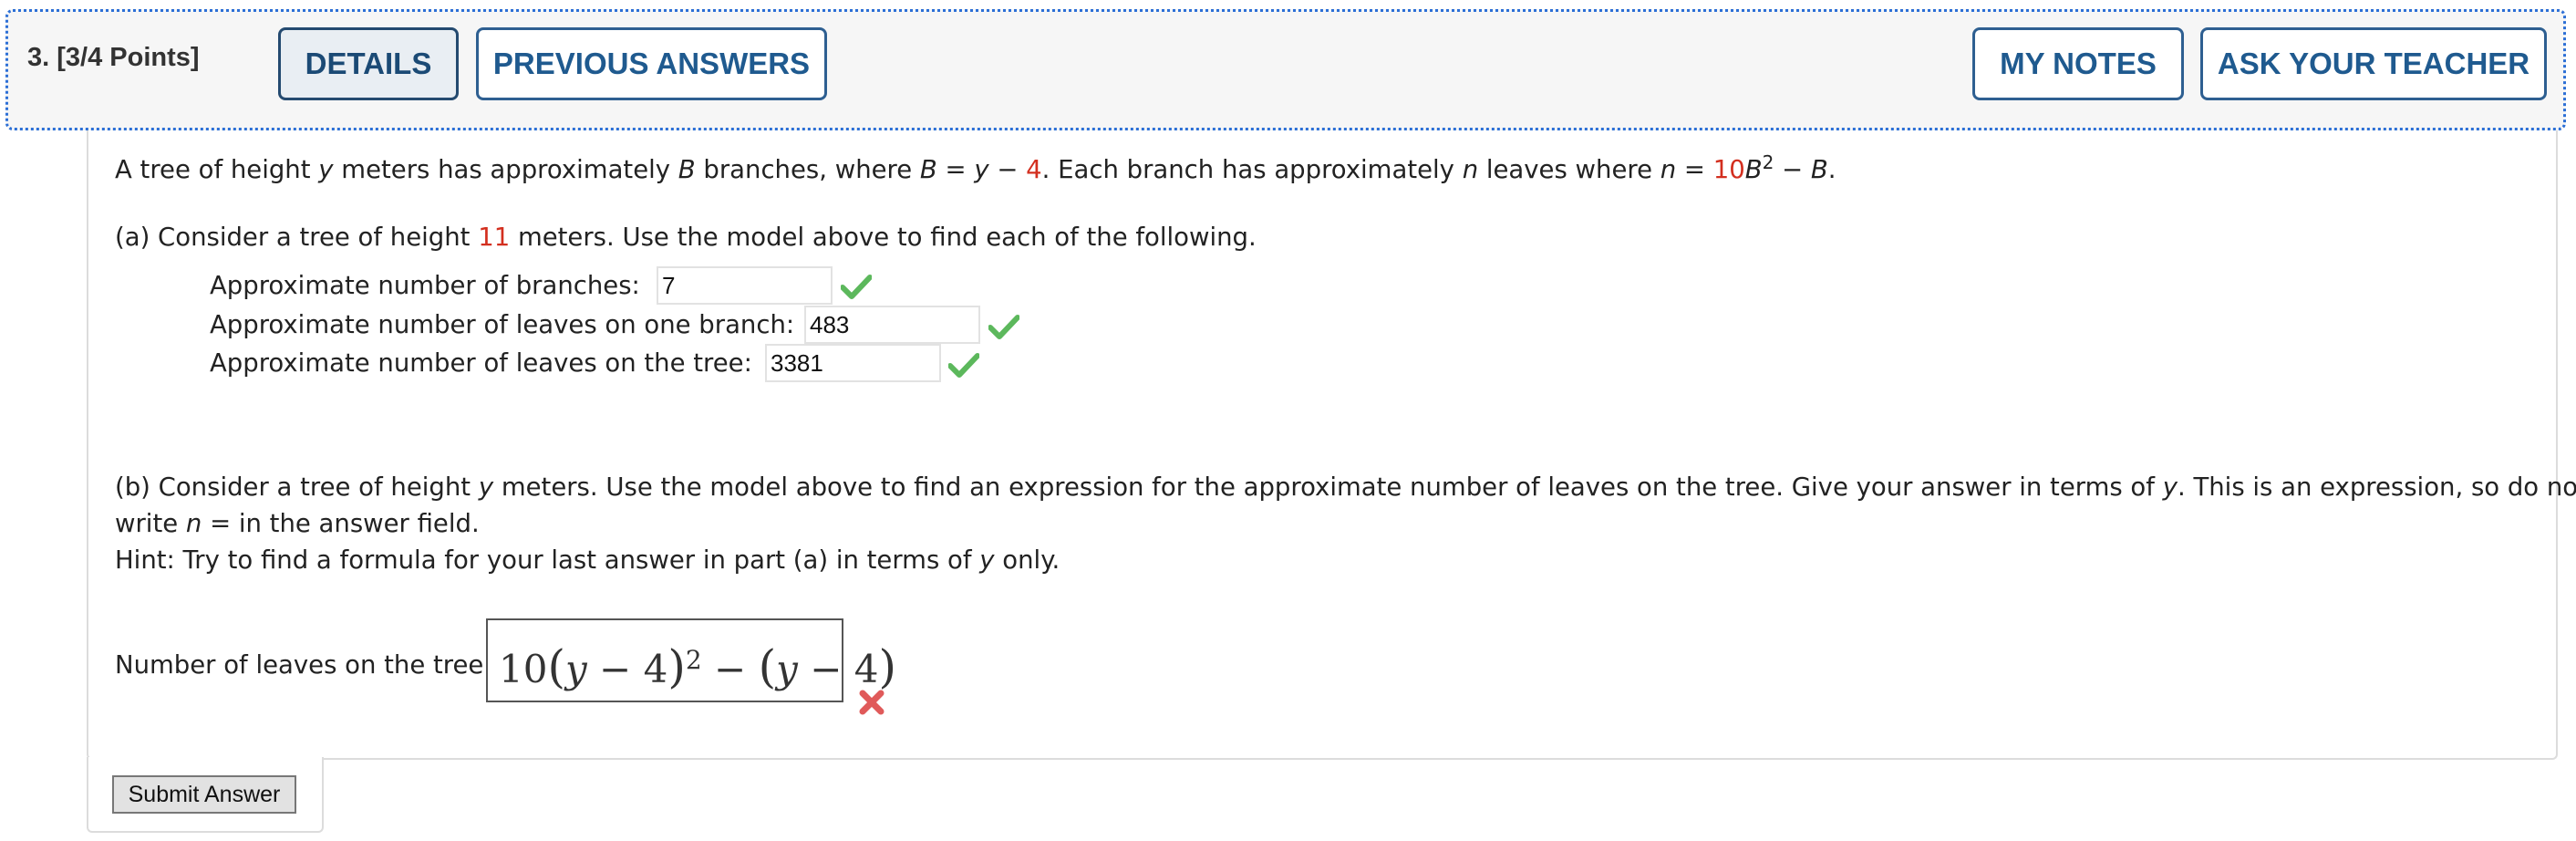  What do you see at coordinates (807, 170) in the screenshot?
I see `problem-text: branches, where` at bounding box center [807, 170].